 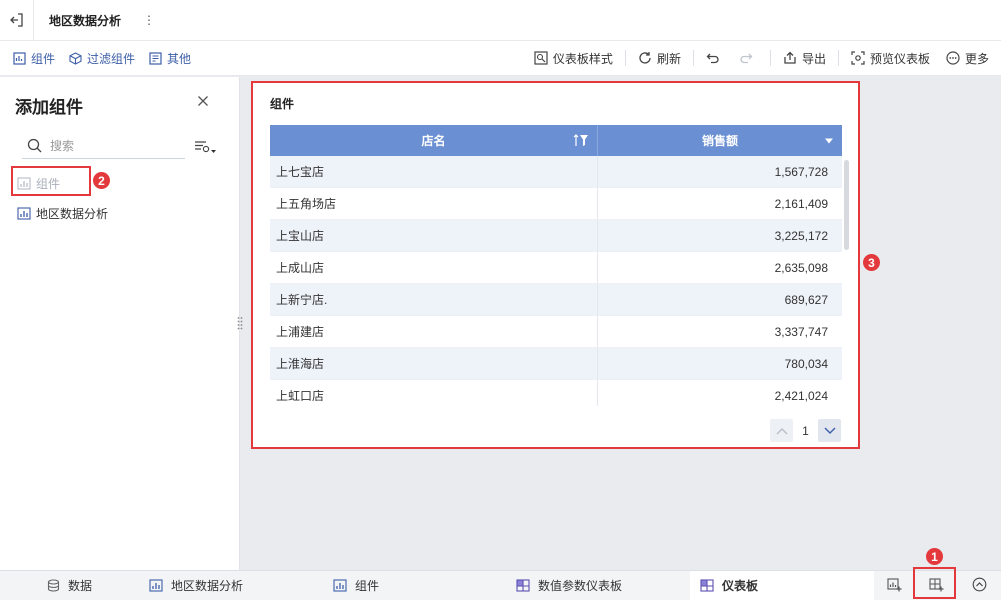 I want to click on filter-sort-button, so click(x=205, y=147).